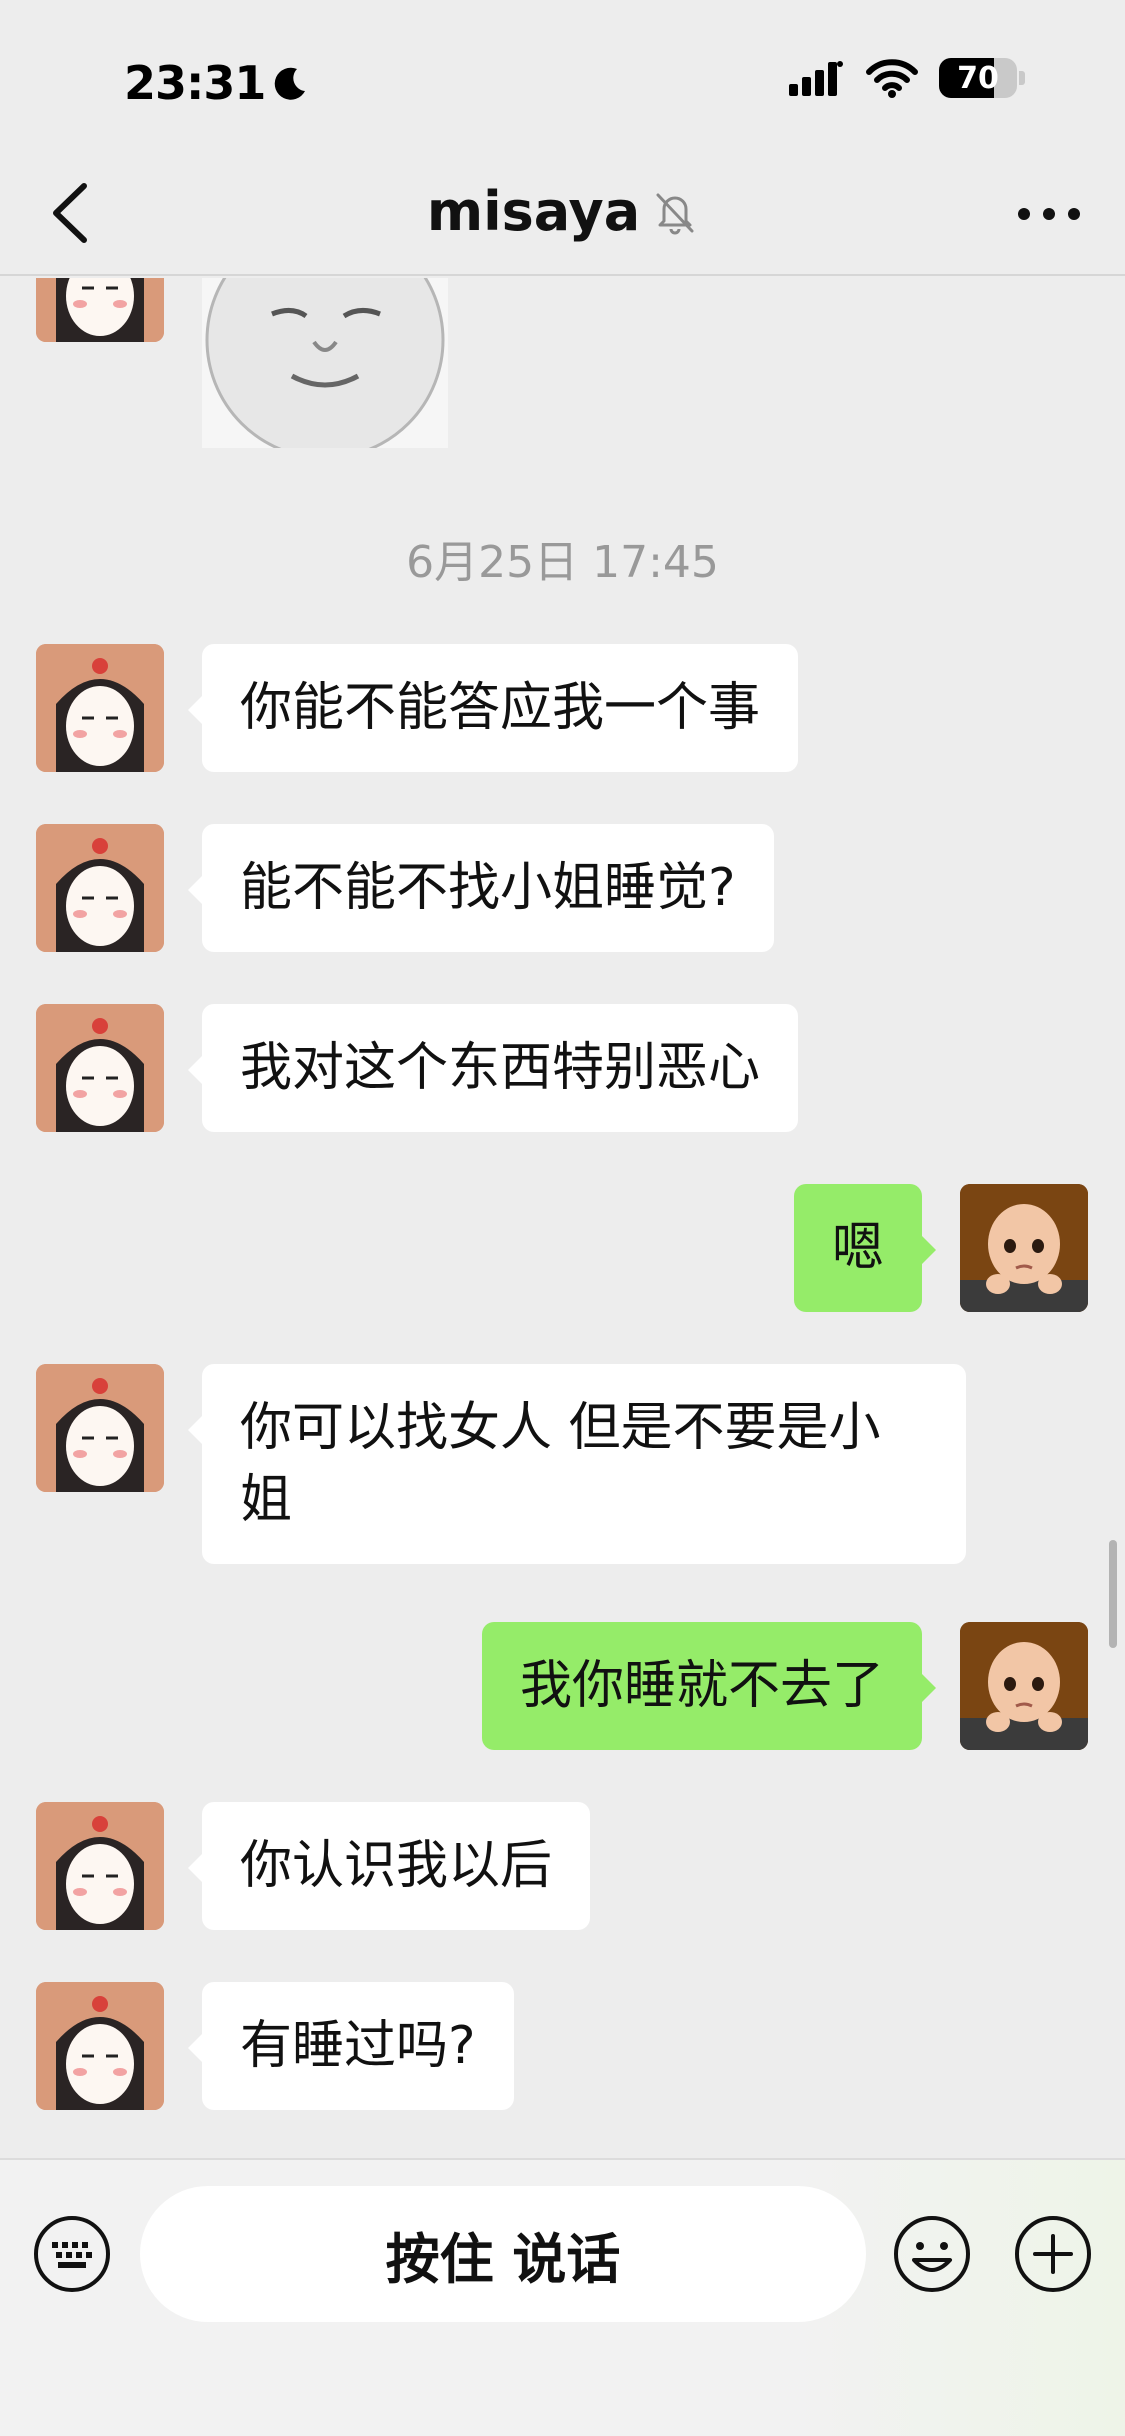 This screenshot has height=2436, width=1125. What do you see at coordinates (865, 1248) in the screenshot?
I see `self-message-bubble: 嗯` at bounding box center [865, 1248].